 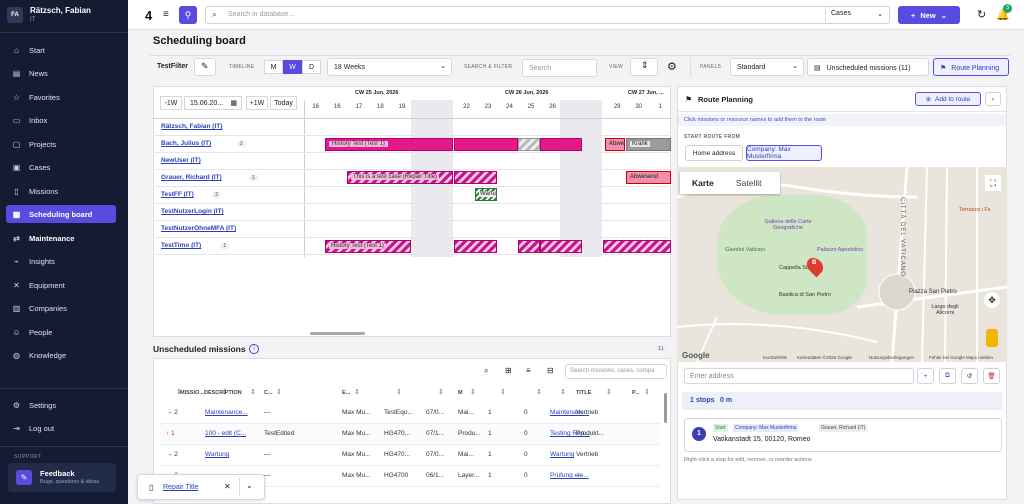 I want to click on column-header: DESCRIPTION, so click(x=223, y=393).